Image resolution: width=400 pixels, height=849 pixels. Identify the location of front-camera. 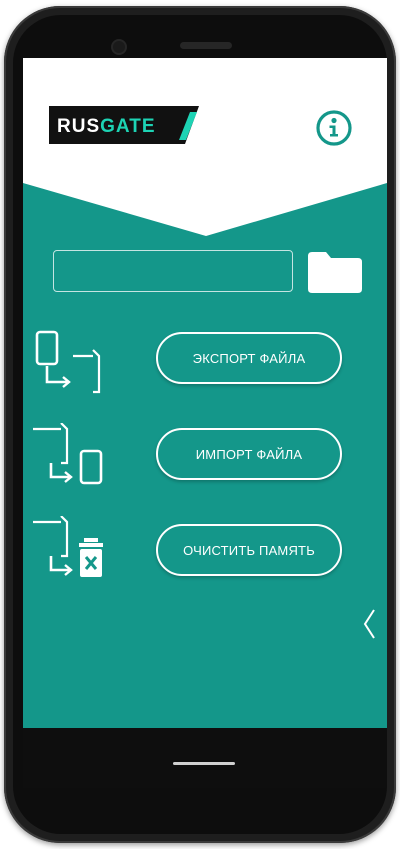
(119, 47).